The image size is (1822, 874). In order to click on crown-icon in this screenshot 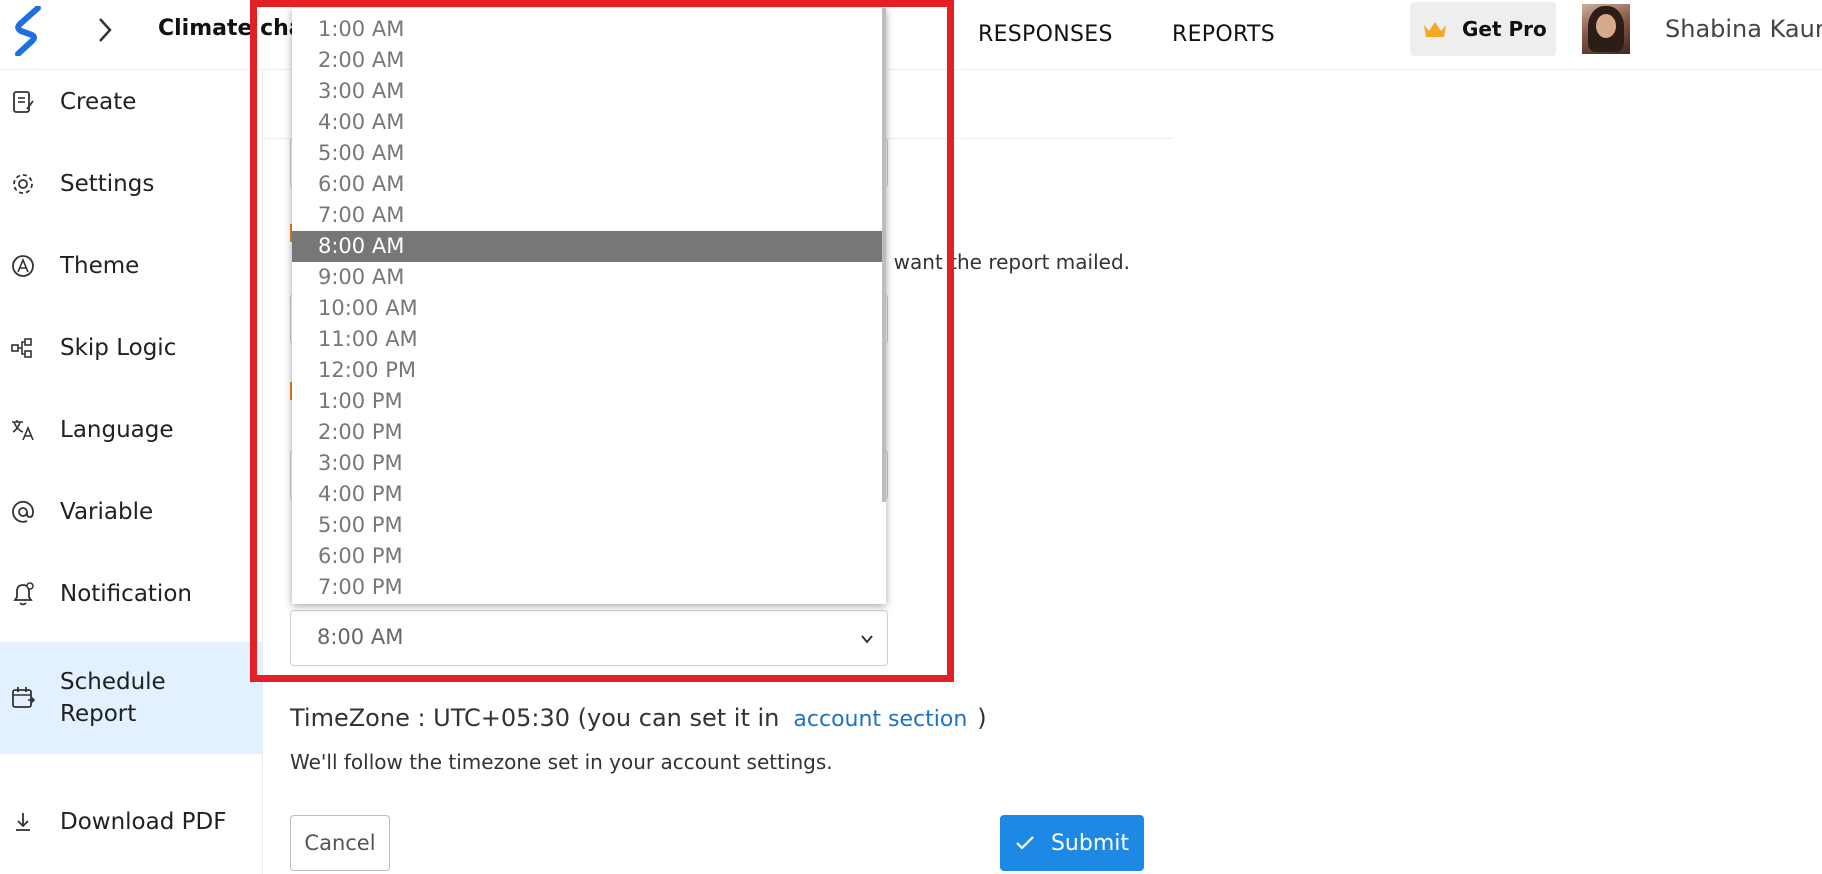, I will do `click(1435, 29)`.